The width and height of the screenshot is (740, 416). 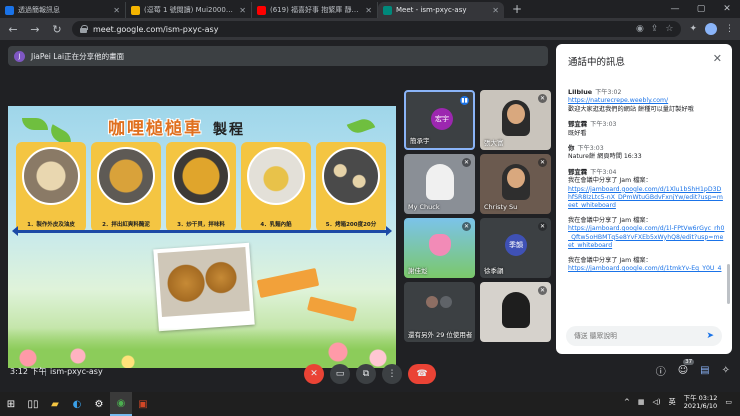 What do you see at coordinates (672, 402) in the screenshot?
I see `ime-indicator: 英` at bounding box center [672, 402].